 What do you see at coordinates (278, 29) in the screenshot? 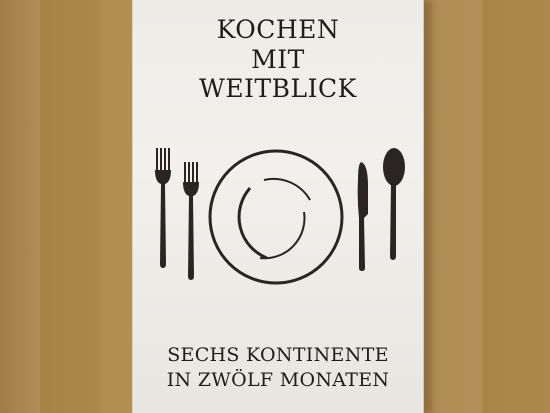
I see `title-line-1: KOCHEN` at bounding box center [278, 29].